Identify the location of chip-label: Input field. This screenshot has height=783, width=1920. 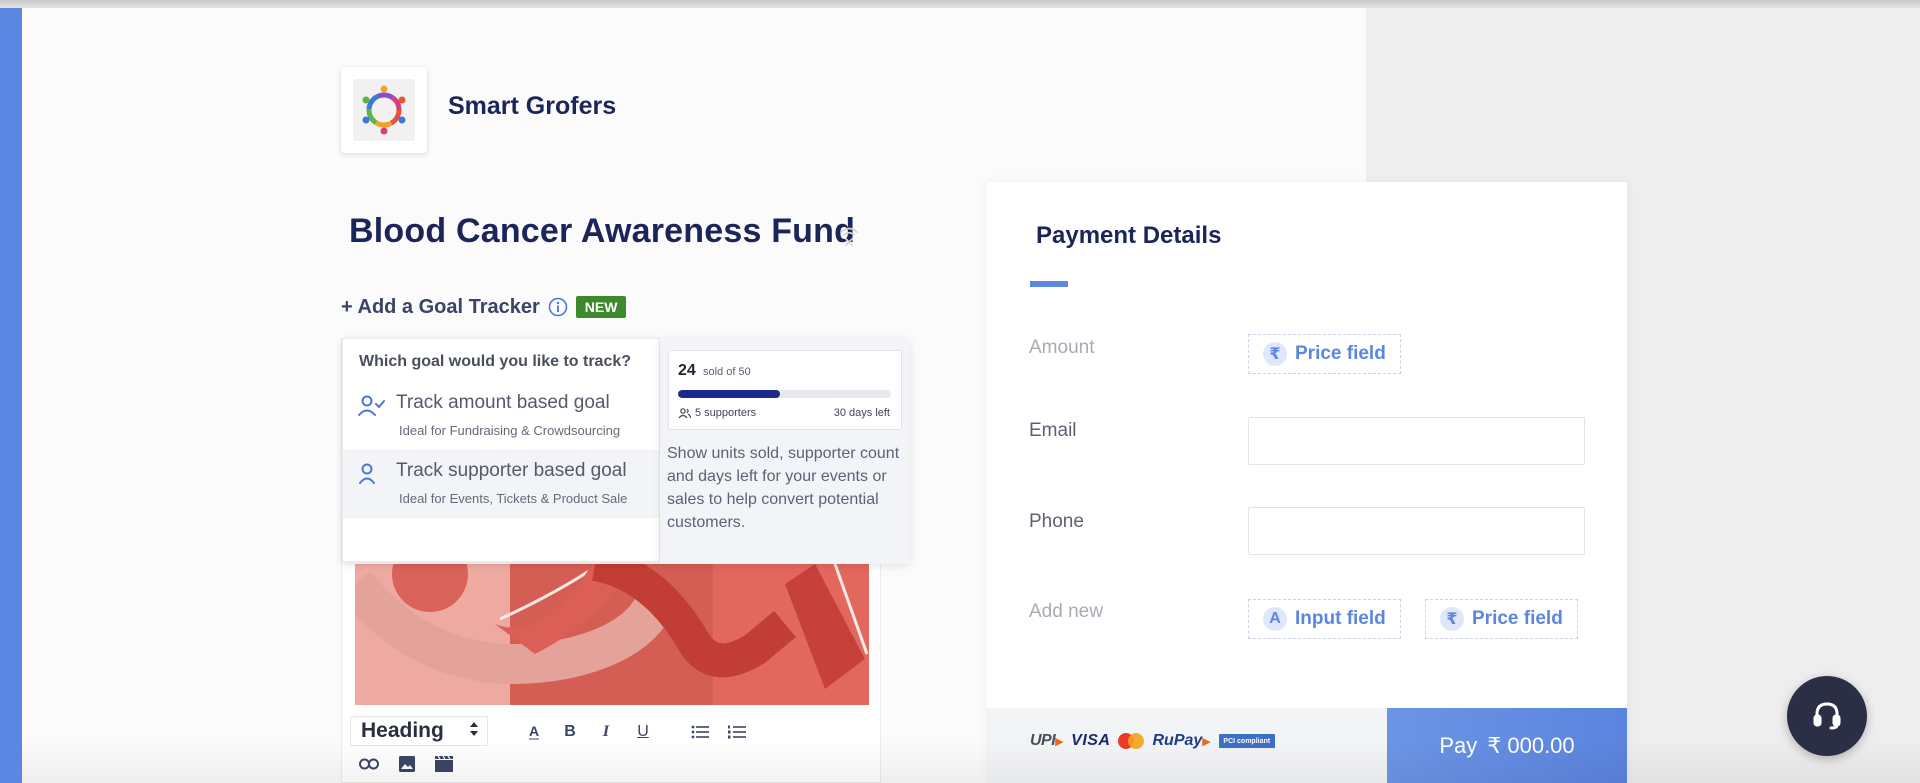
(1340, 618).